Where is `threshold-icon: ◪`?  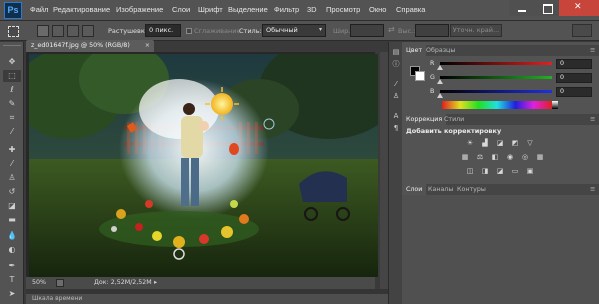
threshold-icon: ◪ is located at coordinates (500, 171).